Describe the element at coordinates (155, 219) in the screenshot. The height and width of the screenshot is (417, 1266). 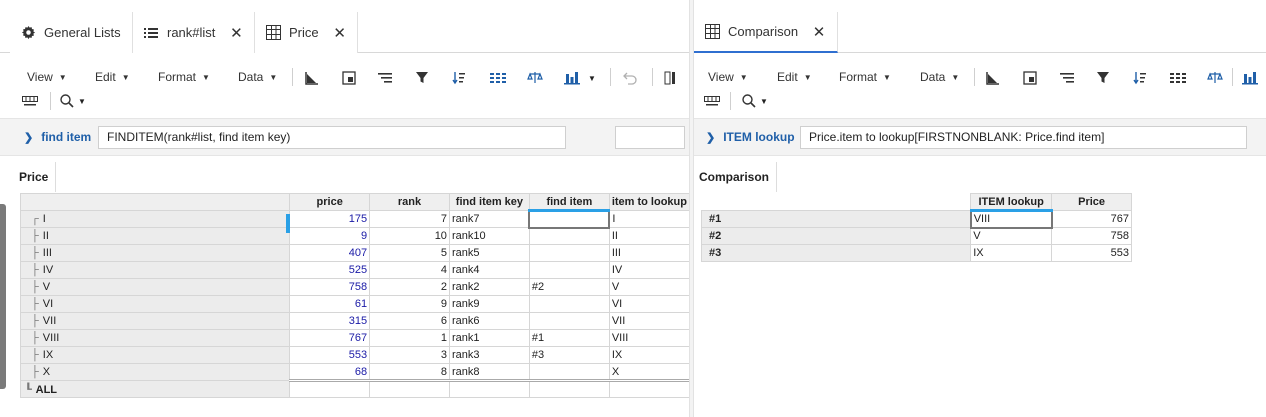
I see `row-header: ┌ I` at that location.